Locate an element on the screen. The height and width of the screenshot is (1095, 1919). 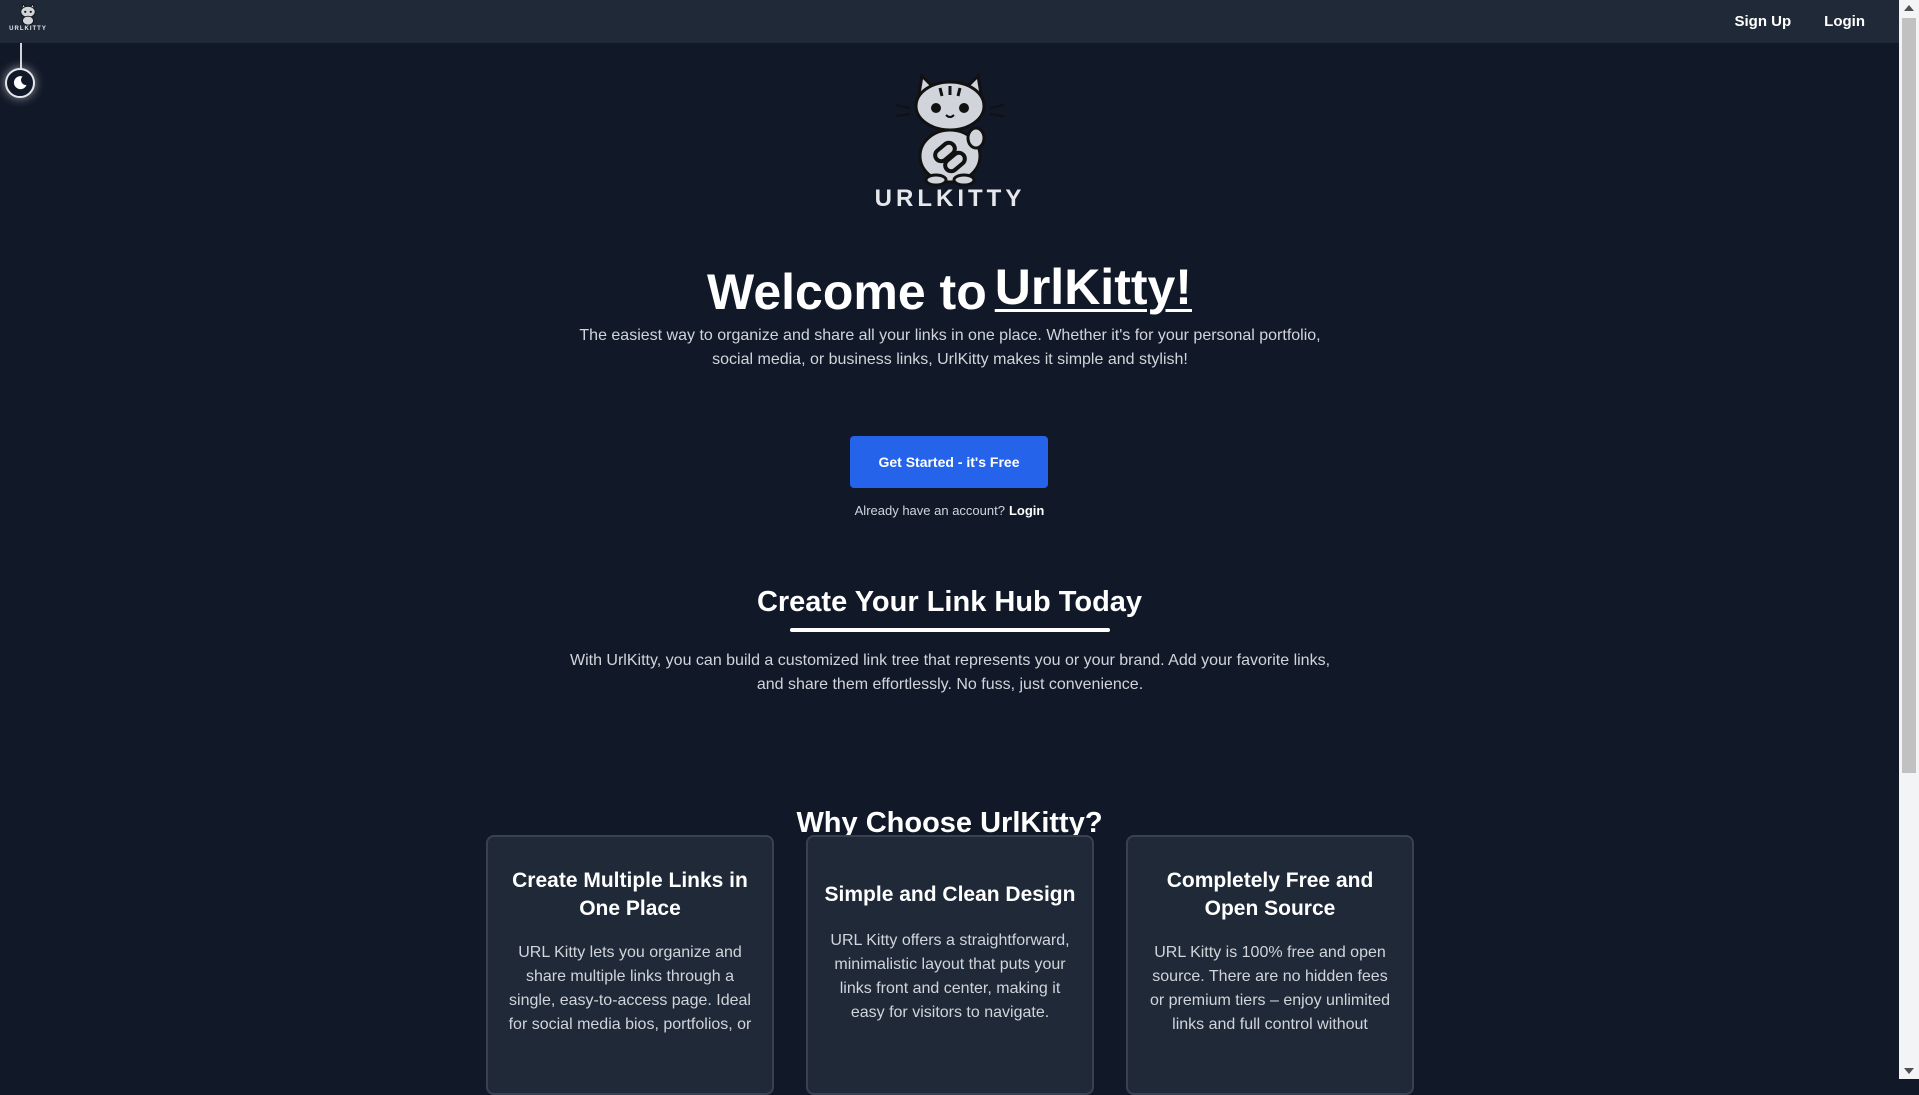
nav-signup-link: Sign Up is located at coordinates (1763, 21).